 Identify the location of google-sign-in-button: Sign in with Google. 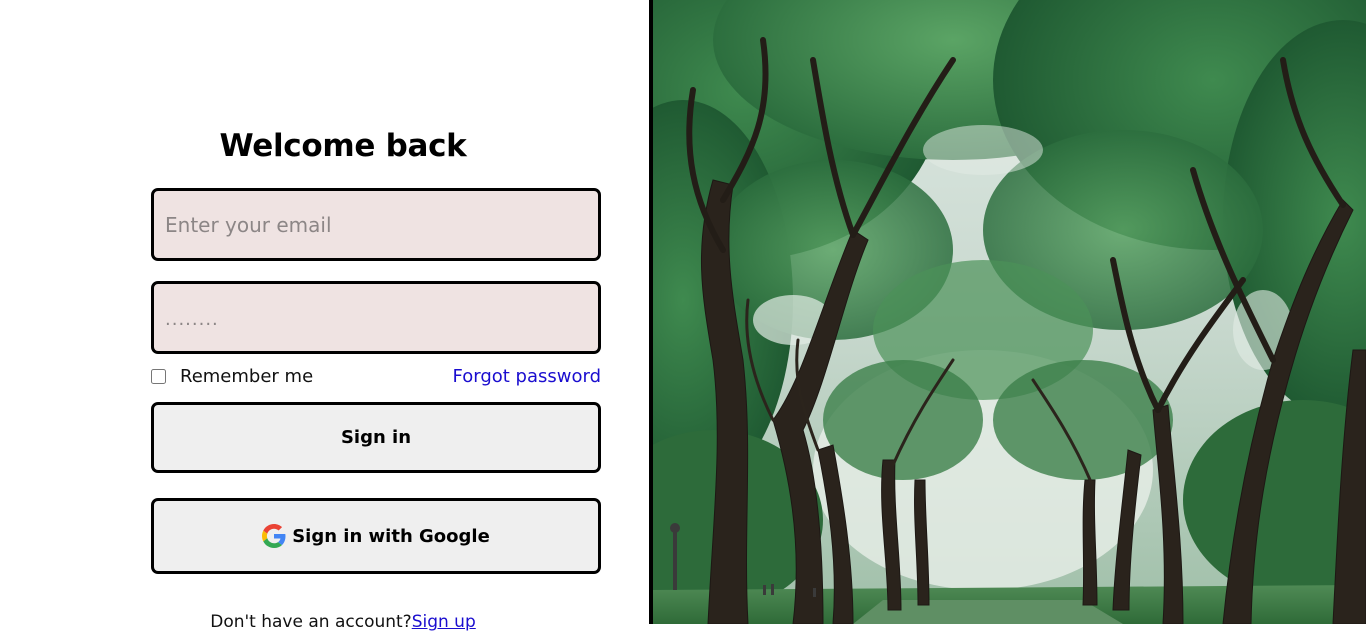
(376, 536).